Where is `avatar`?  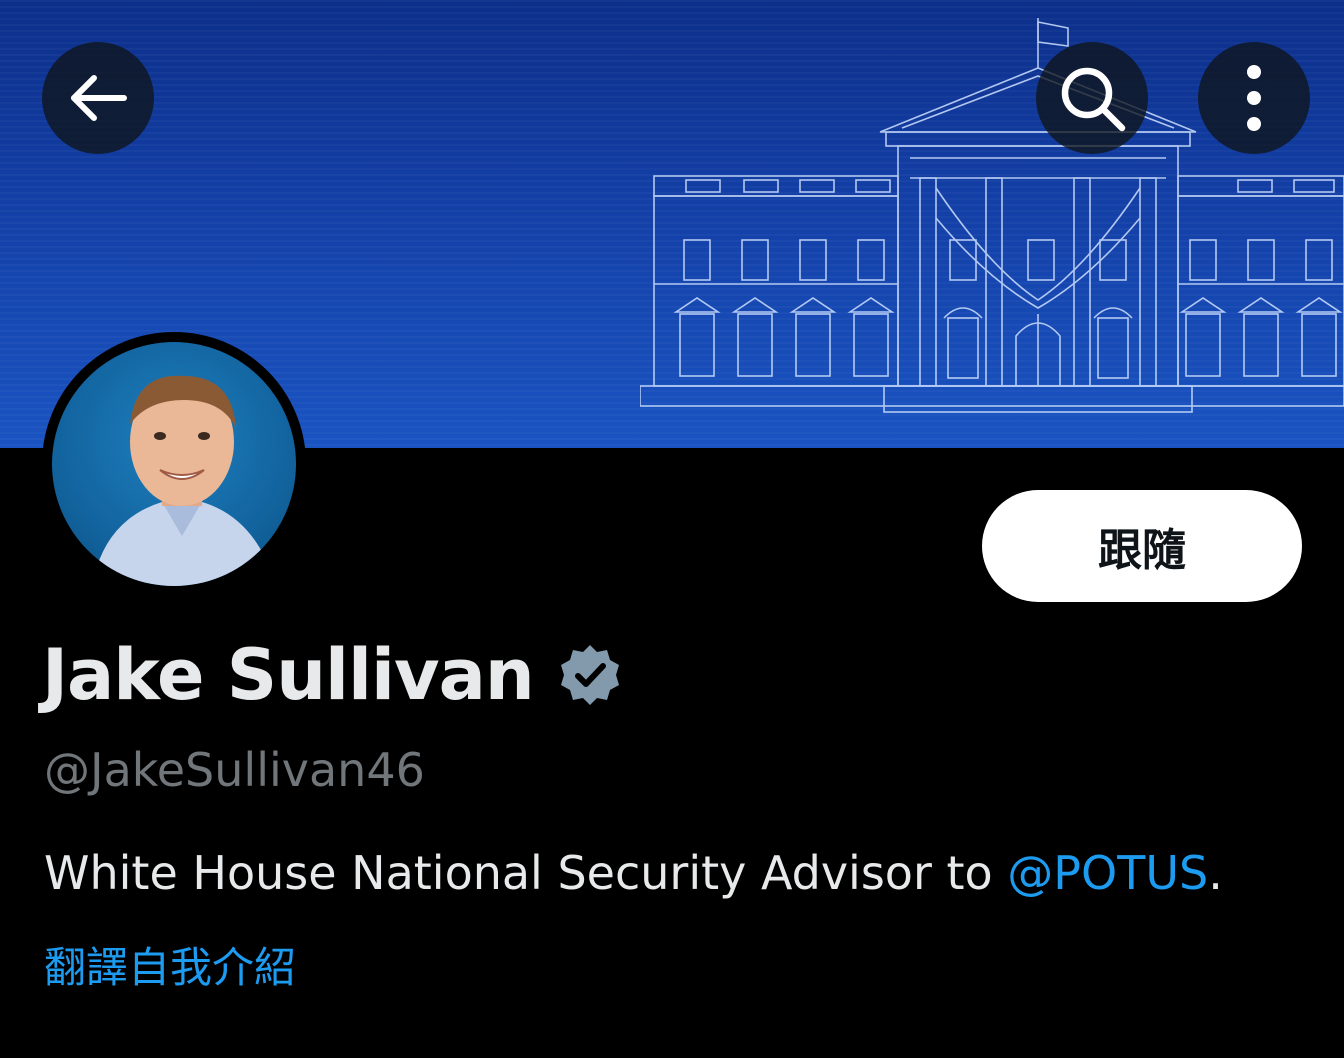
avatar is located at coordinates (174, 464).